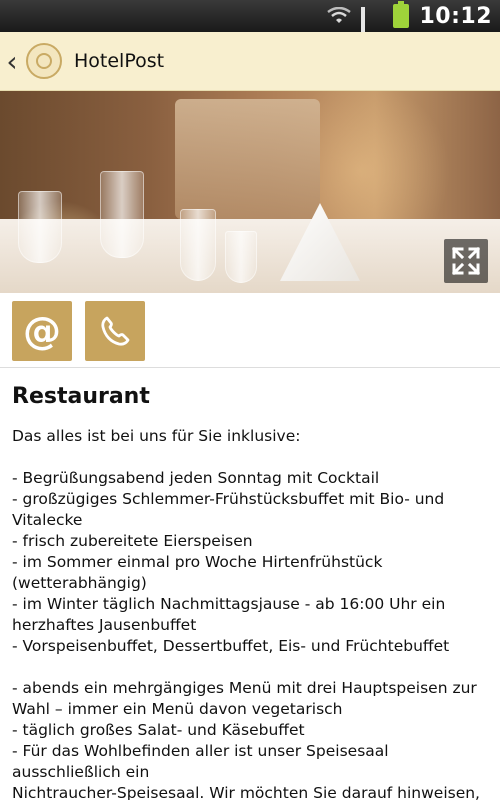 The height and width of the screenshot is (800, 500). What do you see at coordinates (339, 15) in the screenshot?
I see `wifi-icon` at bounding box center [339, 15].